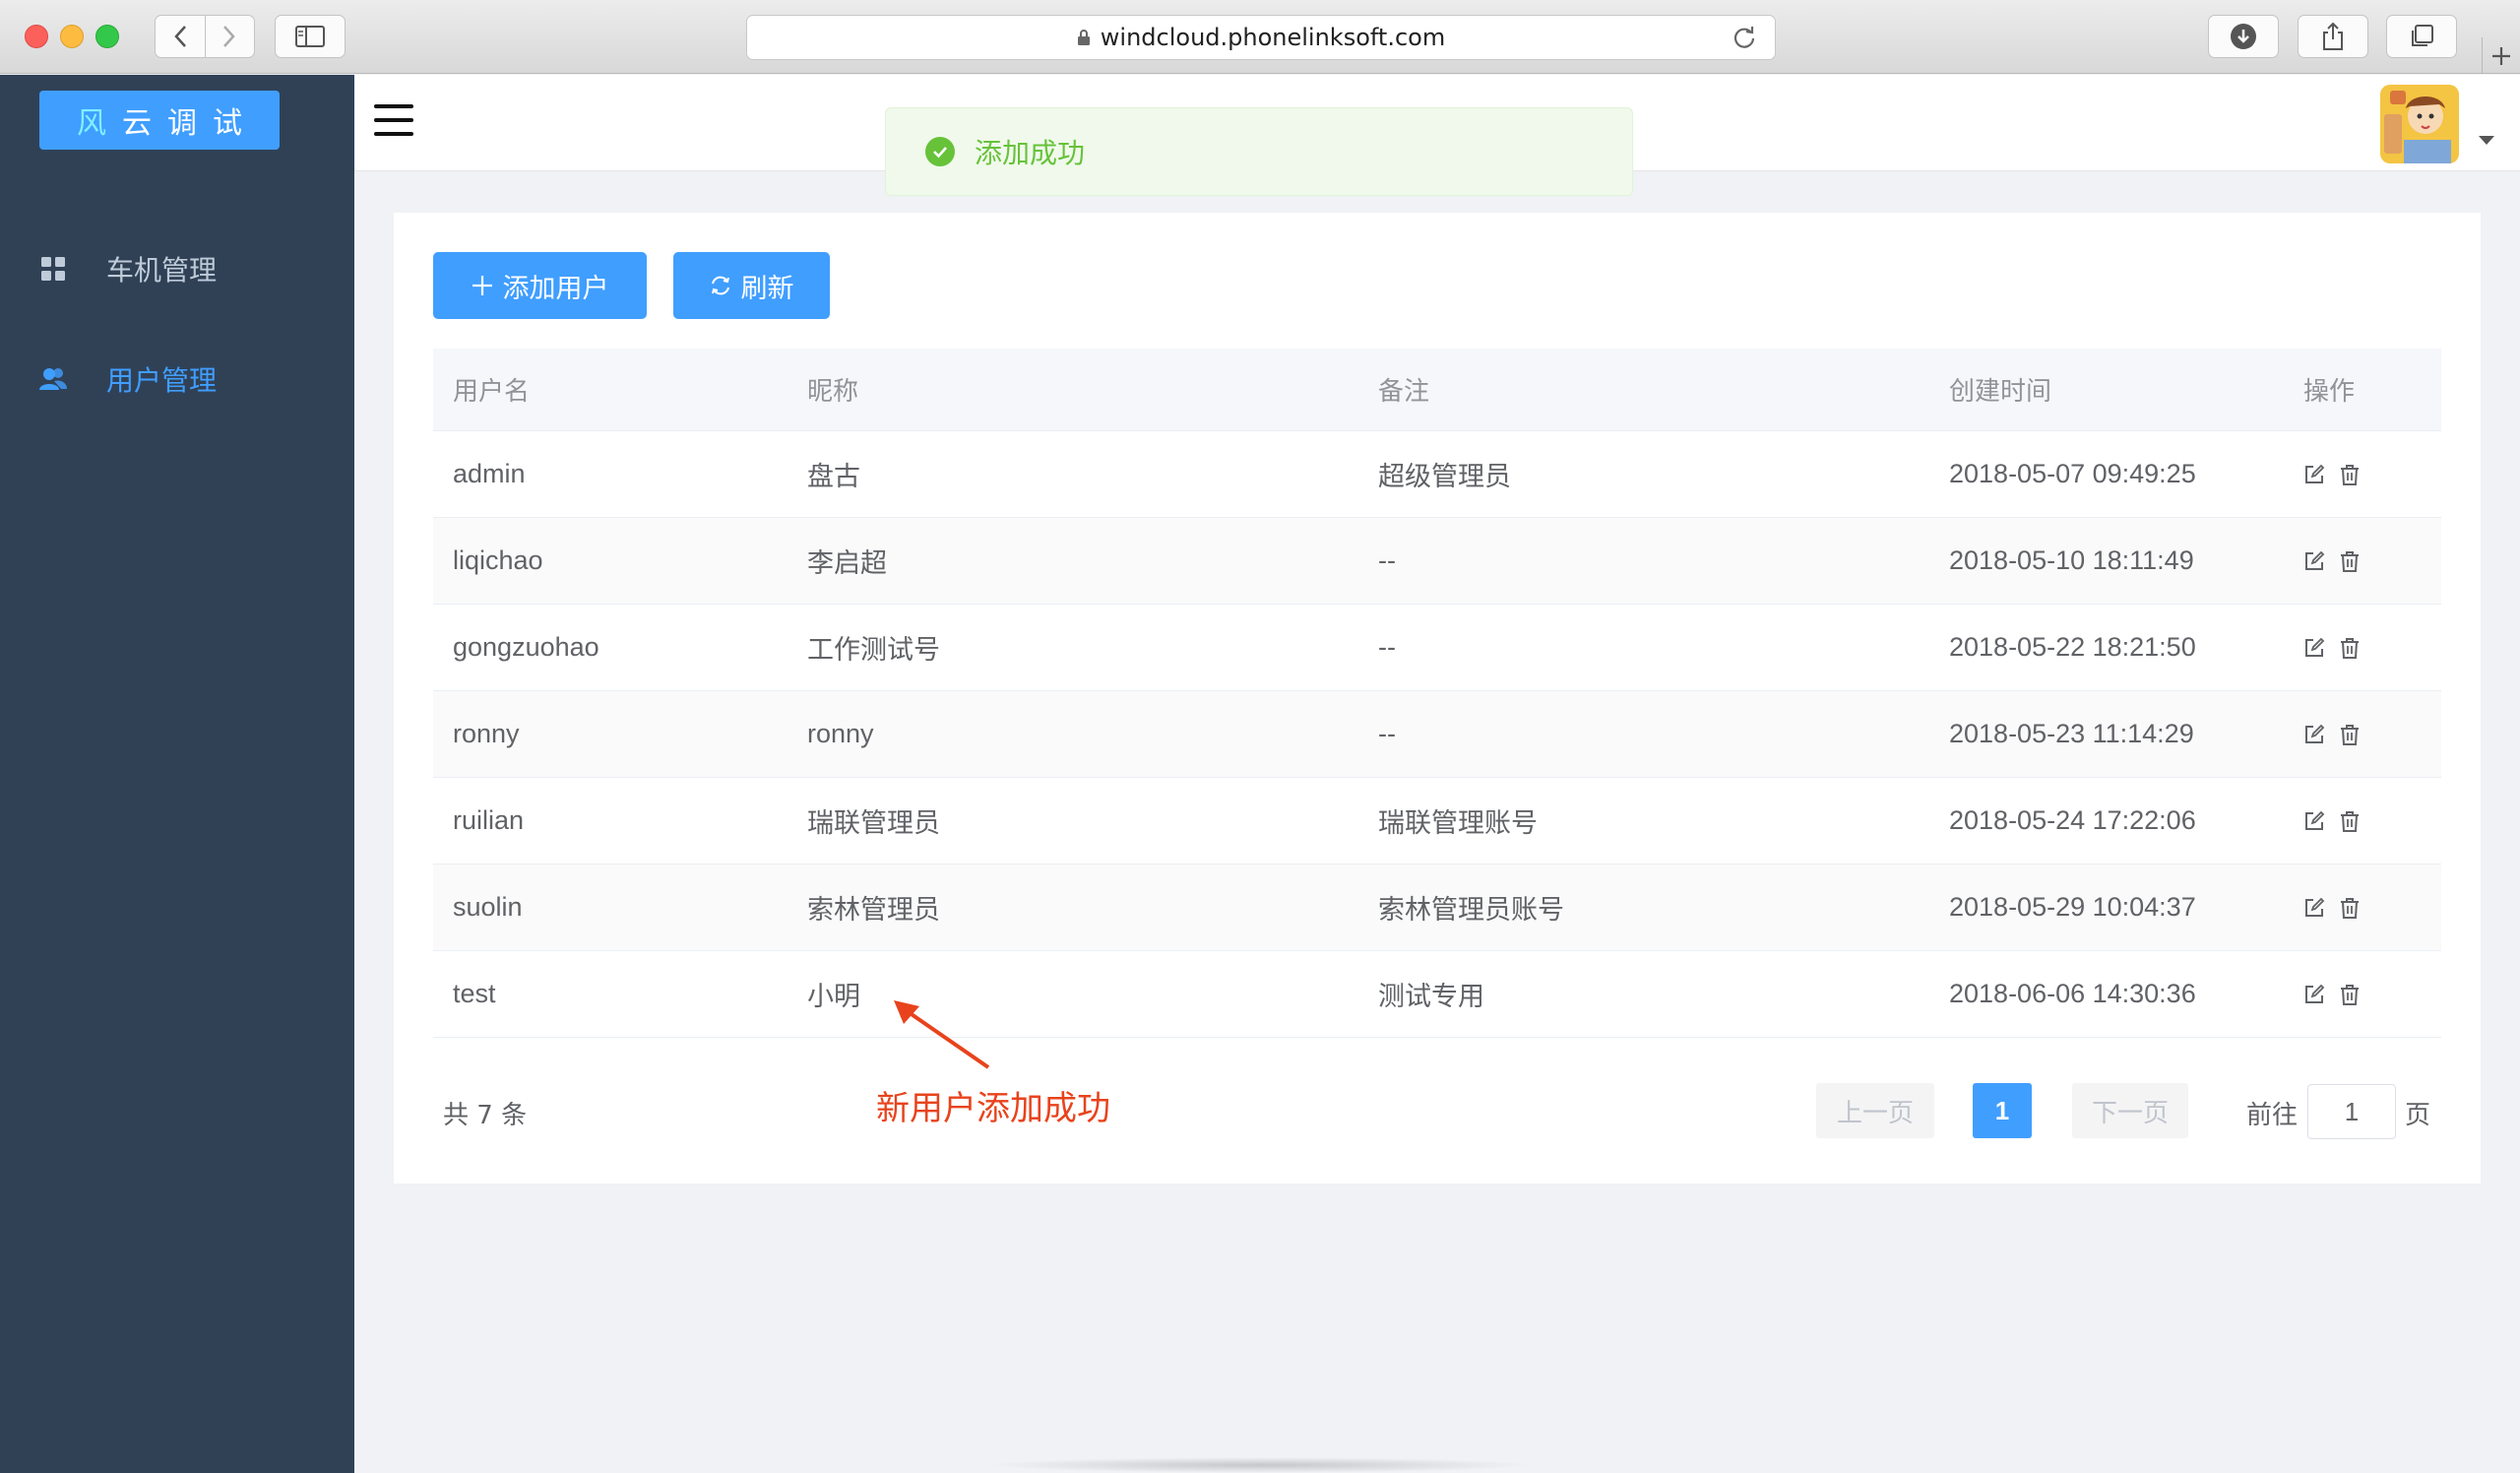 The height and width of the screenshot is (1473, 2520). I want to click on cell-nickname: ronny, so click(840, 733).